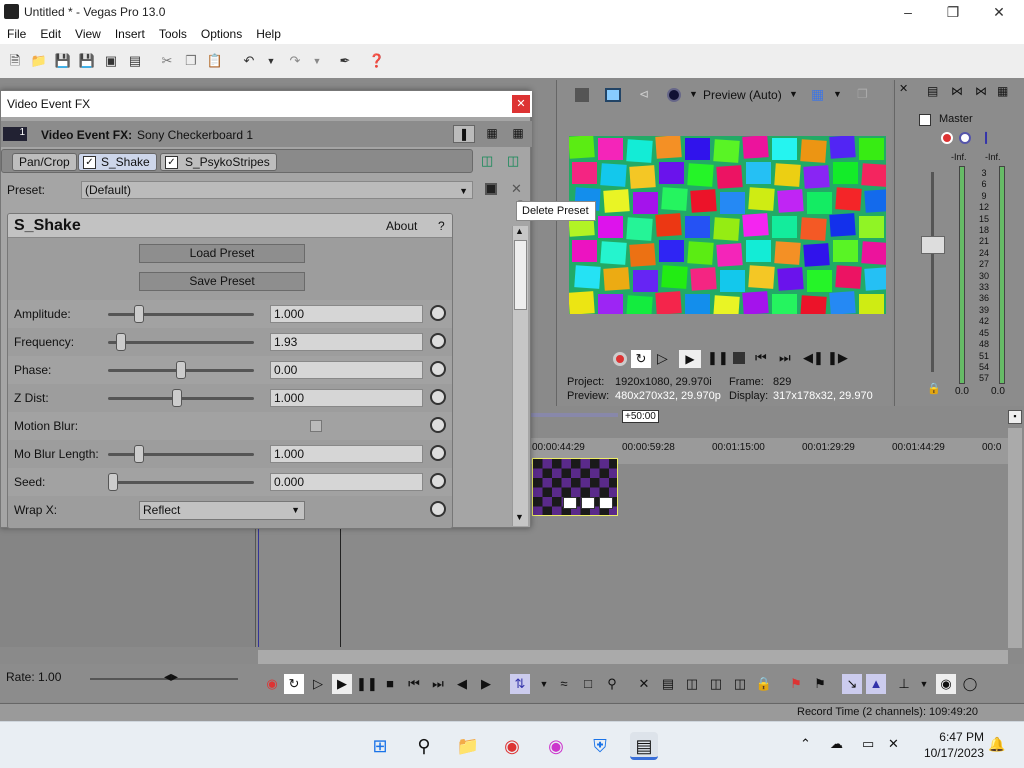 Image resolution: width=1024 pixels, height=768 pixels. Describe the element at coordinates (933, 245) in the screenshot. I see `master-fader-handle` at that location.